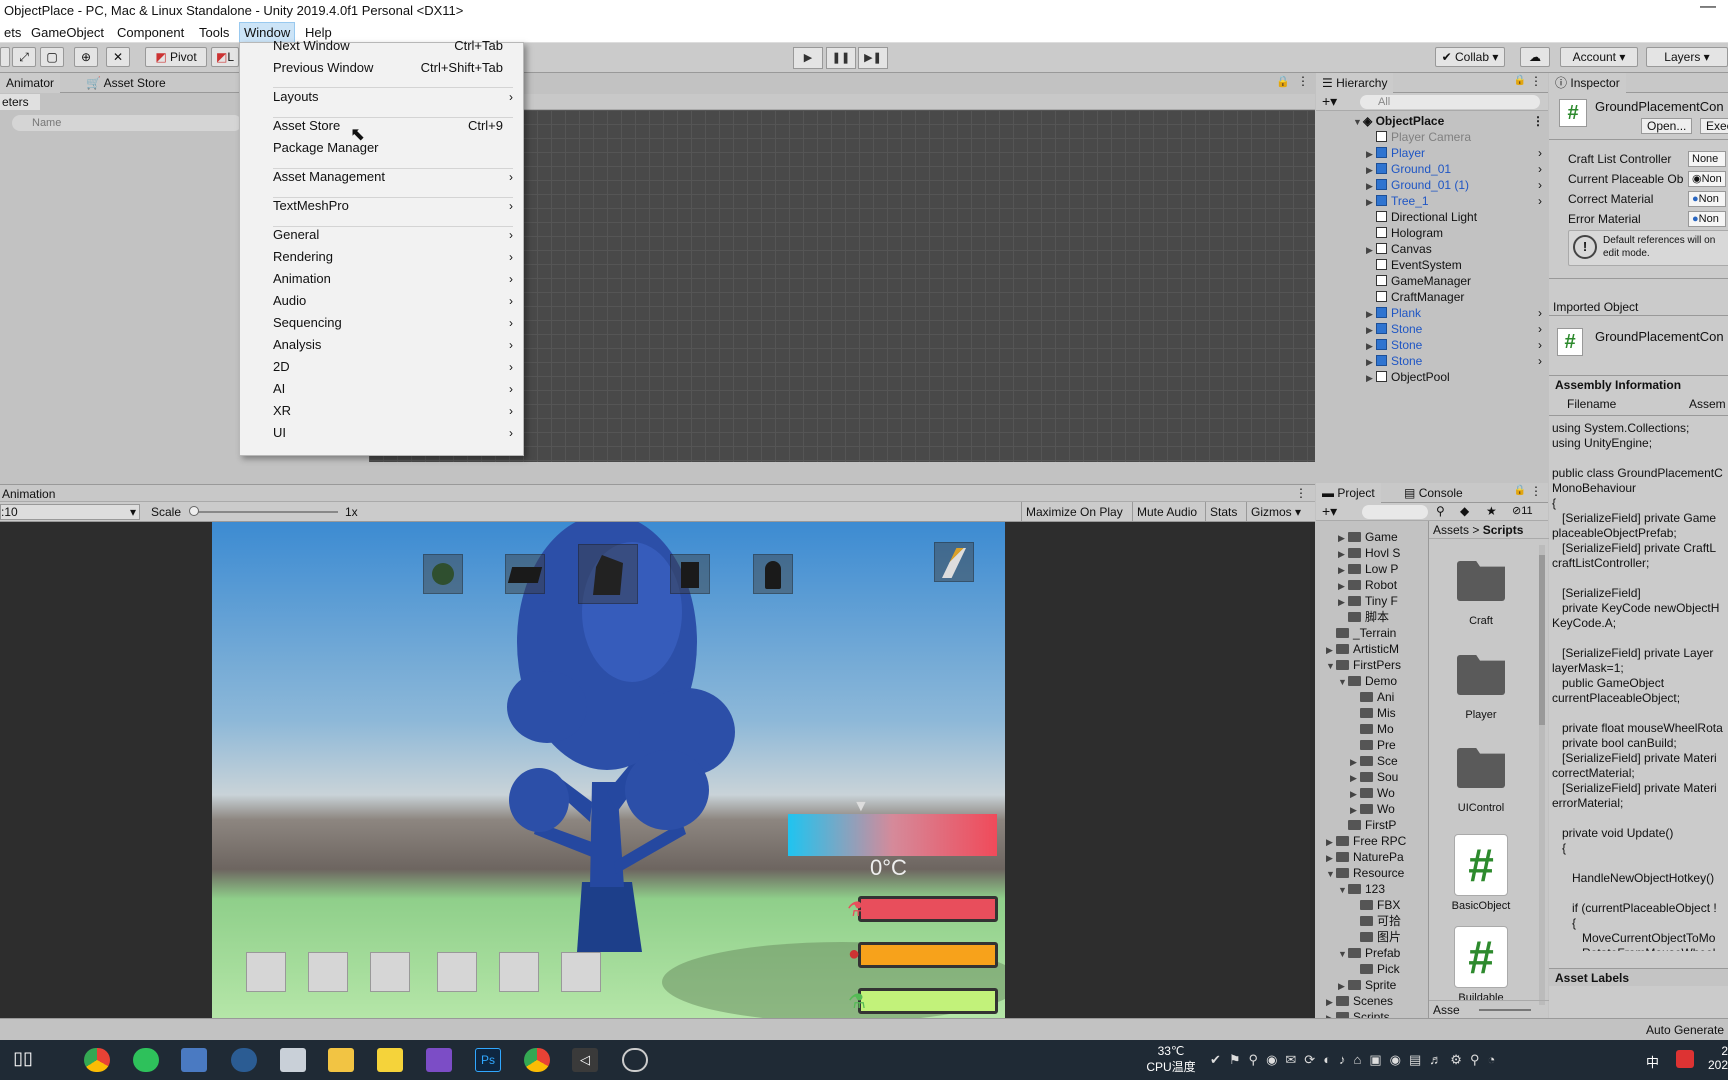 The height and width of the screenshot is (1080, 1728). I want to click on project-tree-item: ▼ Prefab, so click(1369, 953).